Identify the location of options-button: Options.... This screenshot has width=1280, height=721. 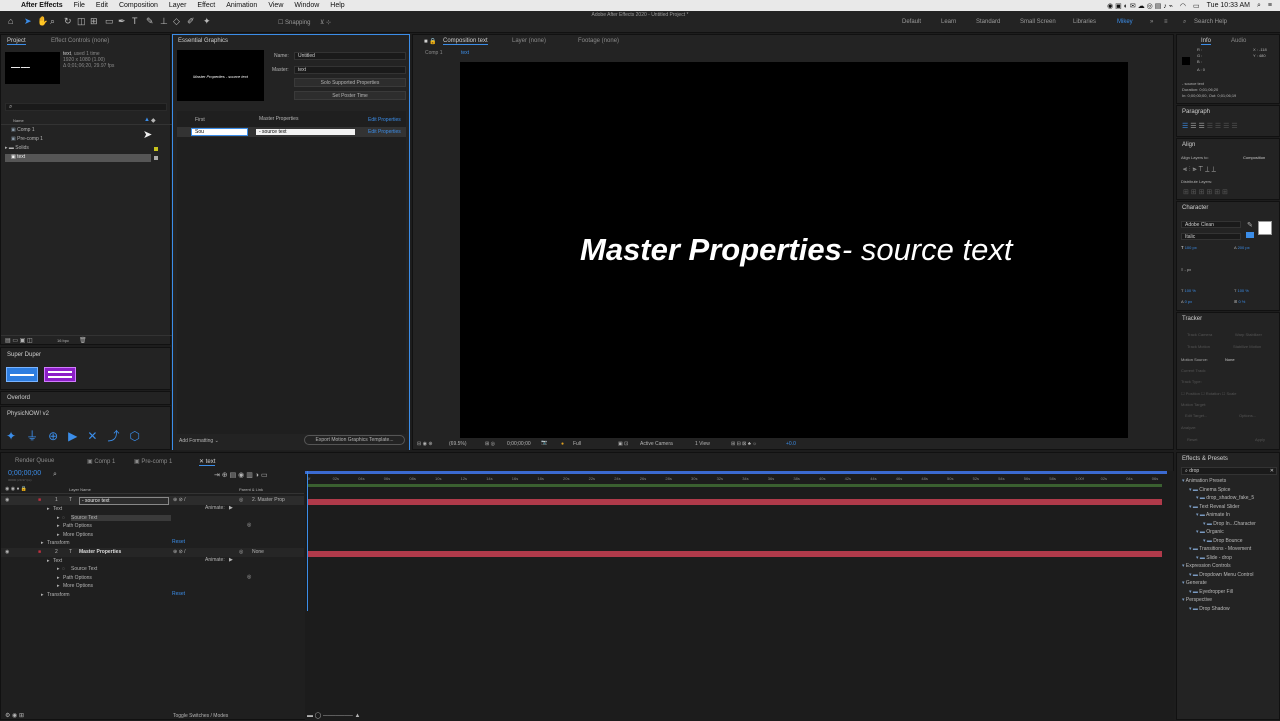
(1247, 415).